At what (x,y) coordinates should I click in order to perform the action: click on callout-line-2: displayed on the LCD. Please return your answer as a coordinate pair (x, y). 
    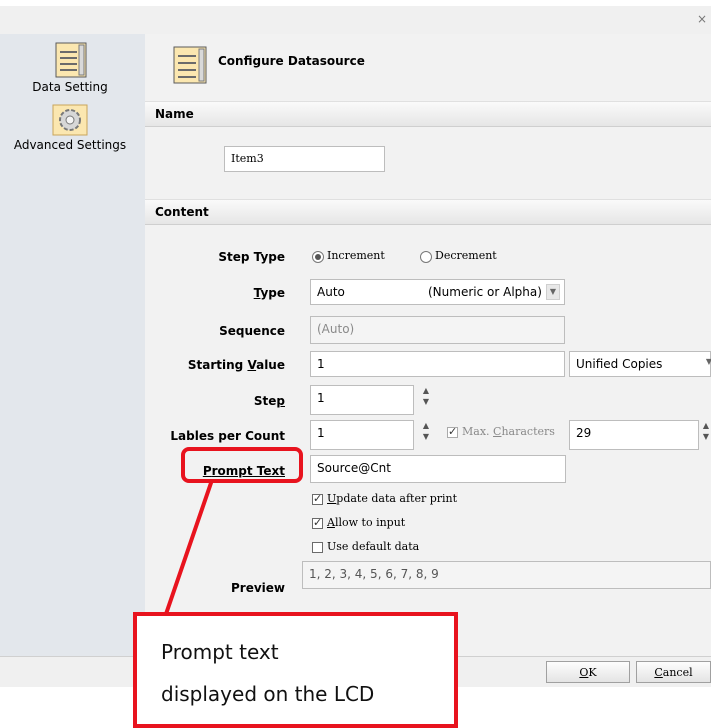
    Looking at the image, I should click on (268, 694).